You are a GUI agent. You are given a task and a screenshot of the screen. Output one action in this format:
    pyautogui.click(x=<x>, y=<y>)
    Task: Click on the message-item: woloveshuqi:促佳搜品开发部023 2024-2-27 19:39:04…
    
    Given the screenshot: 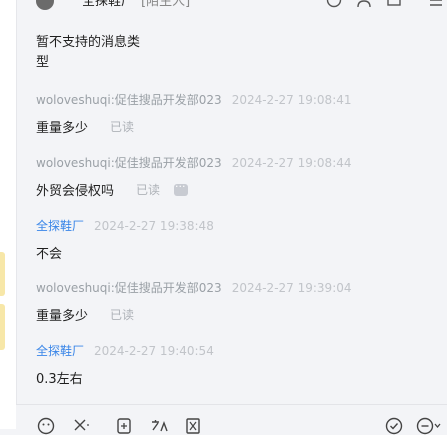 What is the action you would take?
    pyautogui.click(x=194, y=301)
    